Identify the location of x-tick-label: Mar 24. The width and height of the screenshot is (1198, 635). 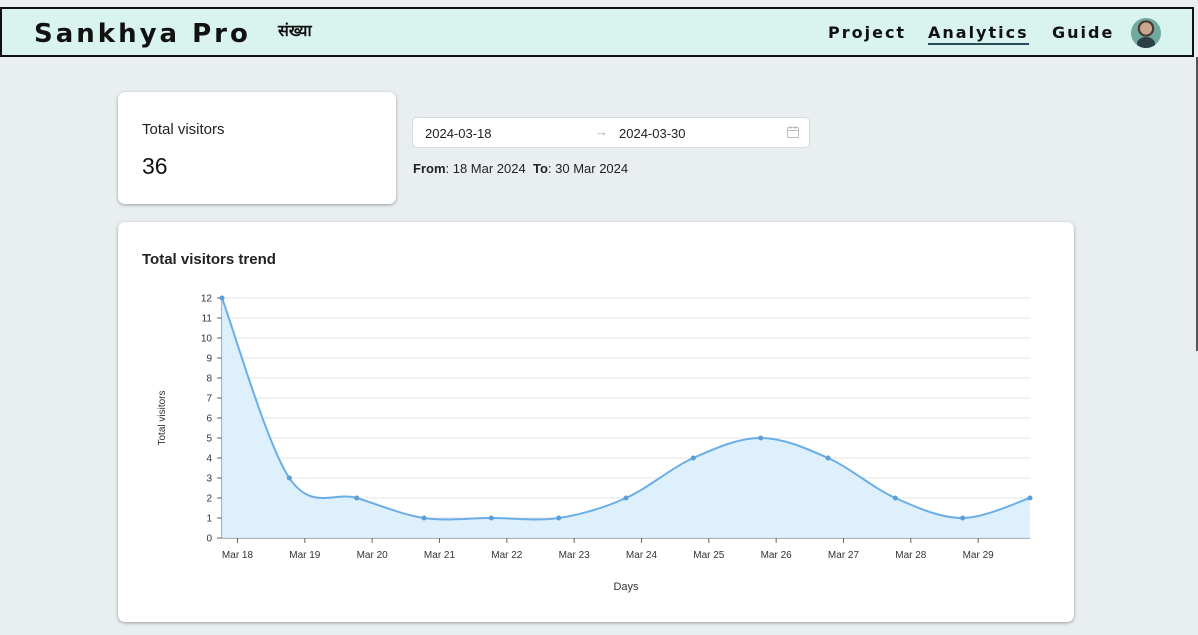
(642, 555).